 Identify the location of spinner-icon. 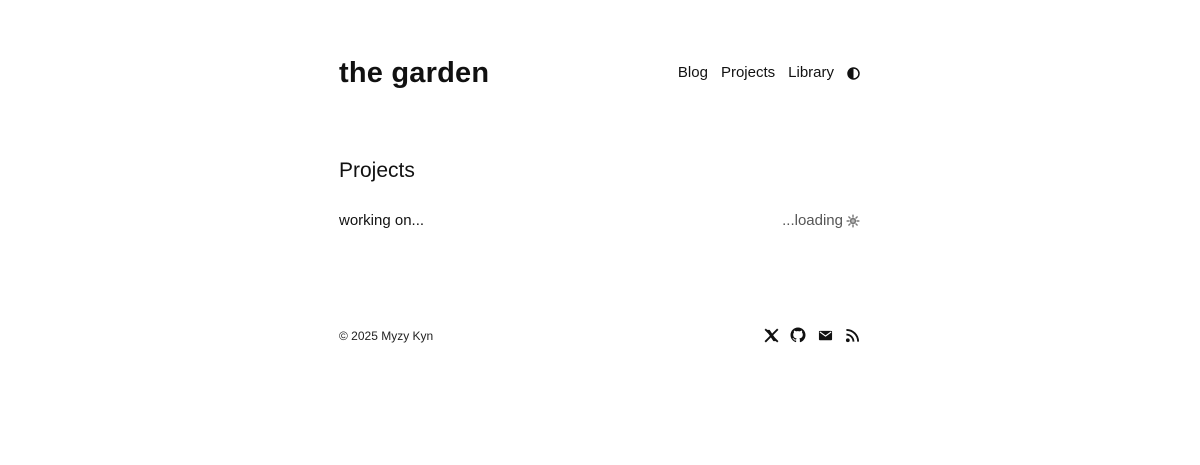
(853, 221).